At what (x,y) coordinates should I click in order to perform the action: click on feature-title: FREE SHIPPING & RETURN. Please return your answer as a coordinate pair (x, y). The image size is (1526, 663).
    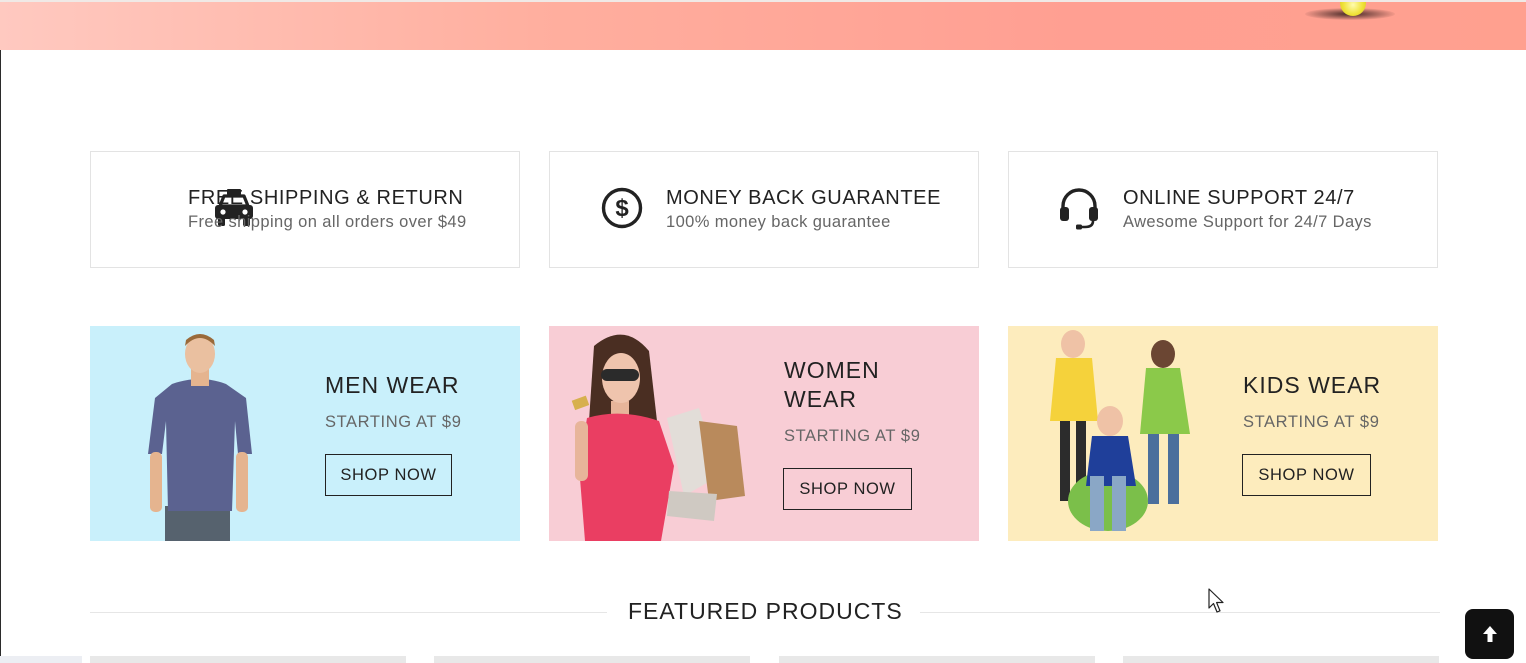
    Looking at the image, I should click on (326, 198).